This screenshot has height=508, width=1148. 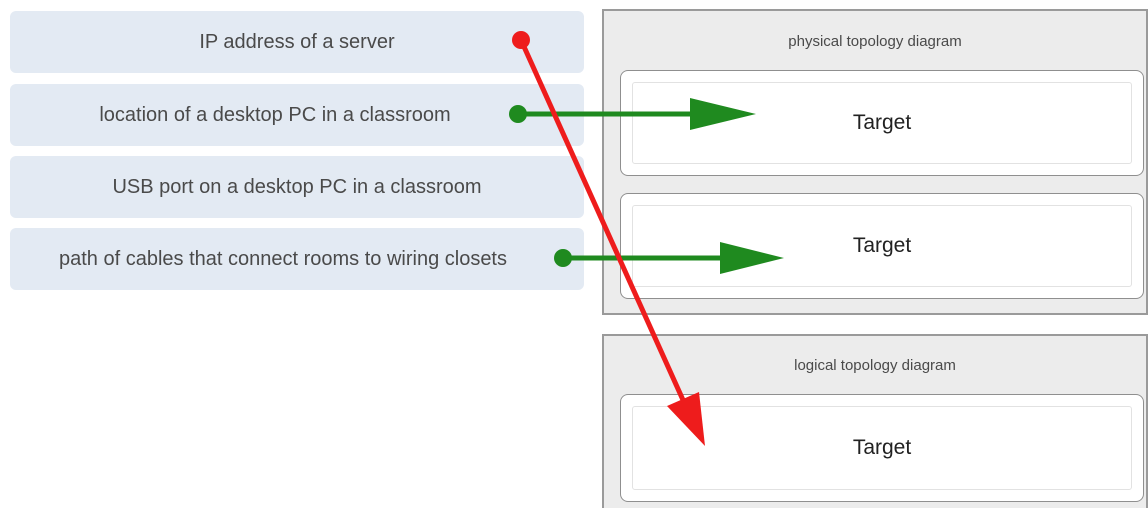 I want to click on draggable-item-pc-location: location of a desktop PC in a classroom, so click(x=297, y=115).